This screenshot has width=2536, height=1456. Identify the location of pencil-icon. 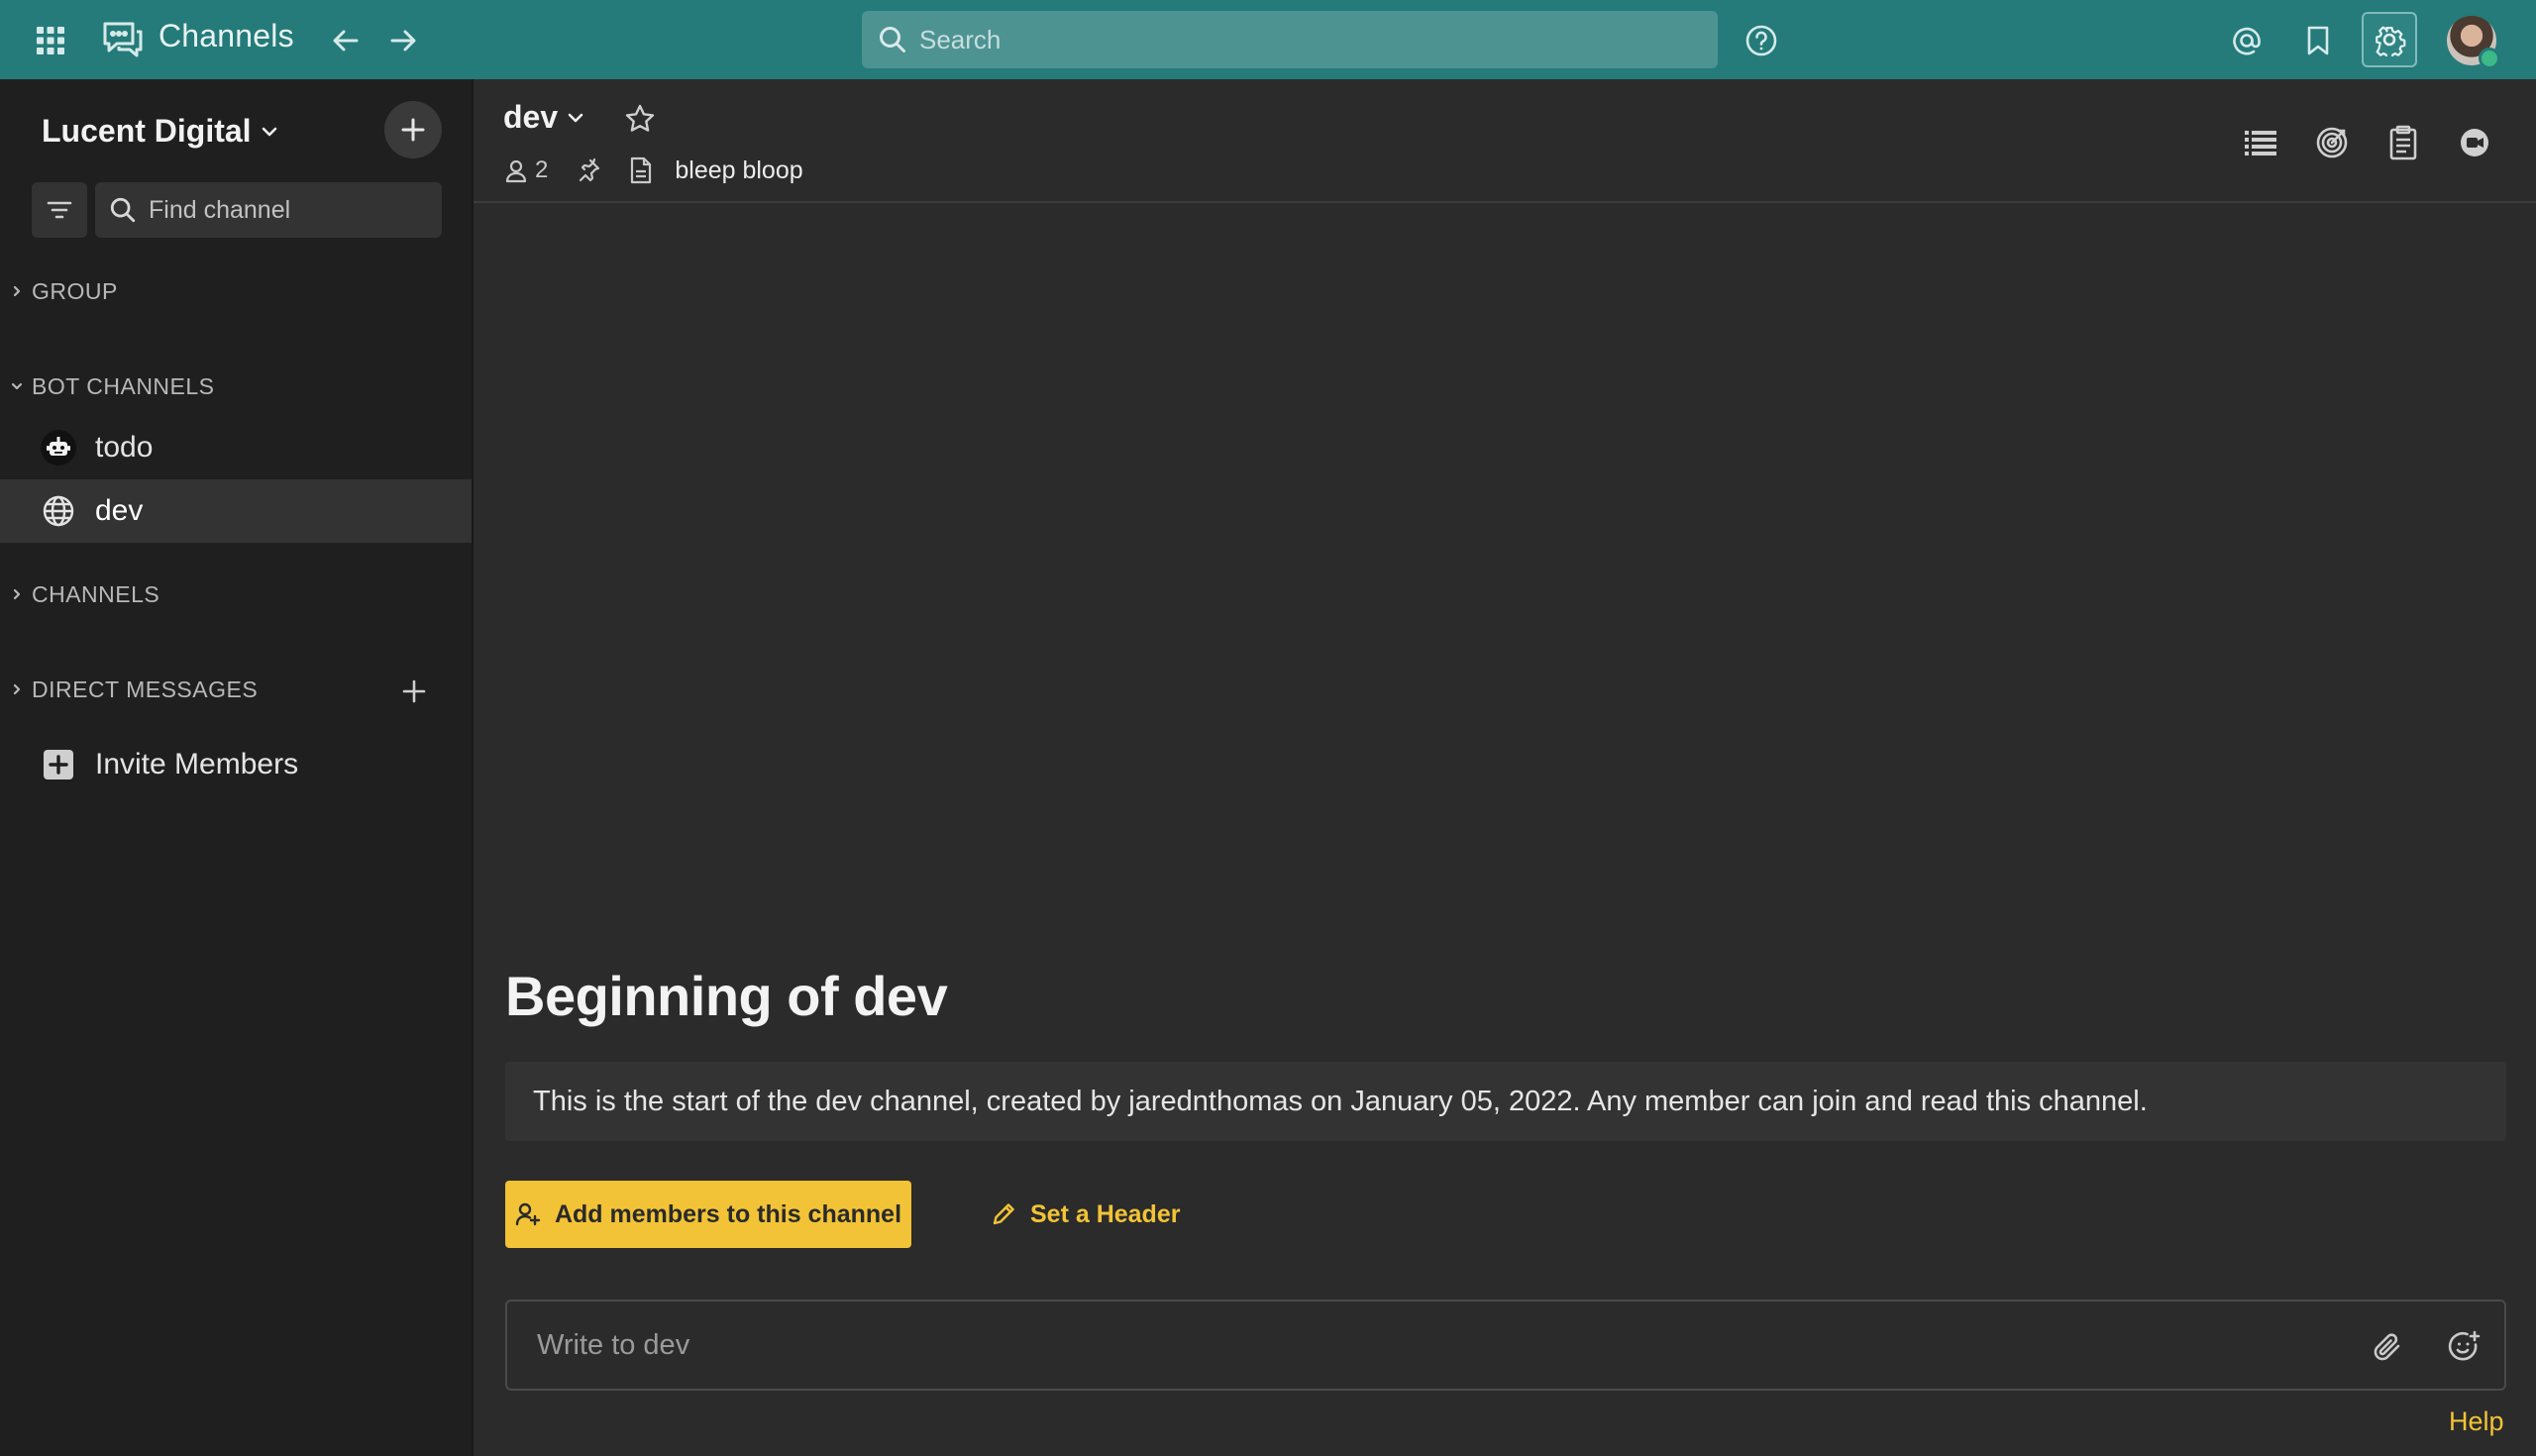
(1003, 1214).